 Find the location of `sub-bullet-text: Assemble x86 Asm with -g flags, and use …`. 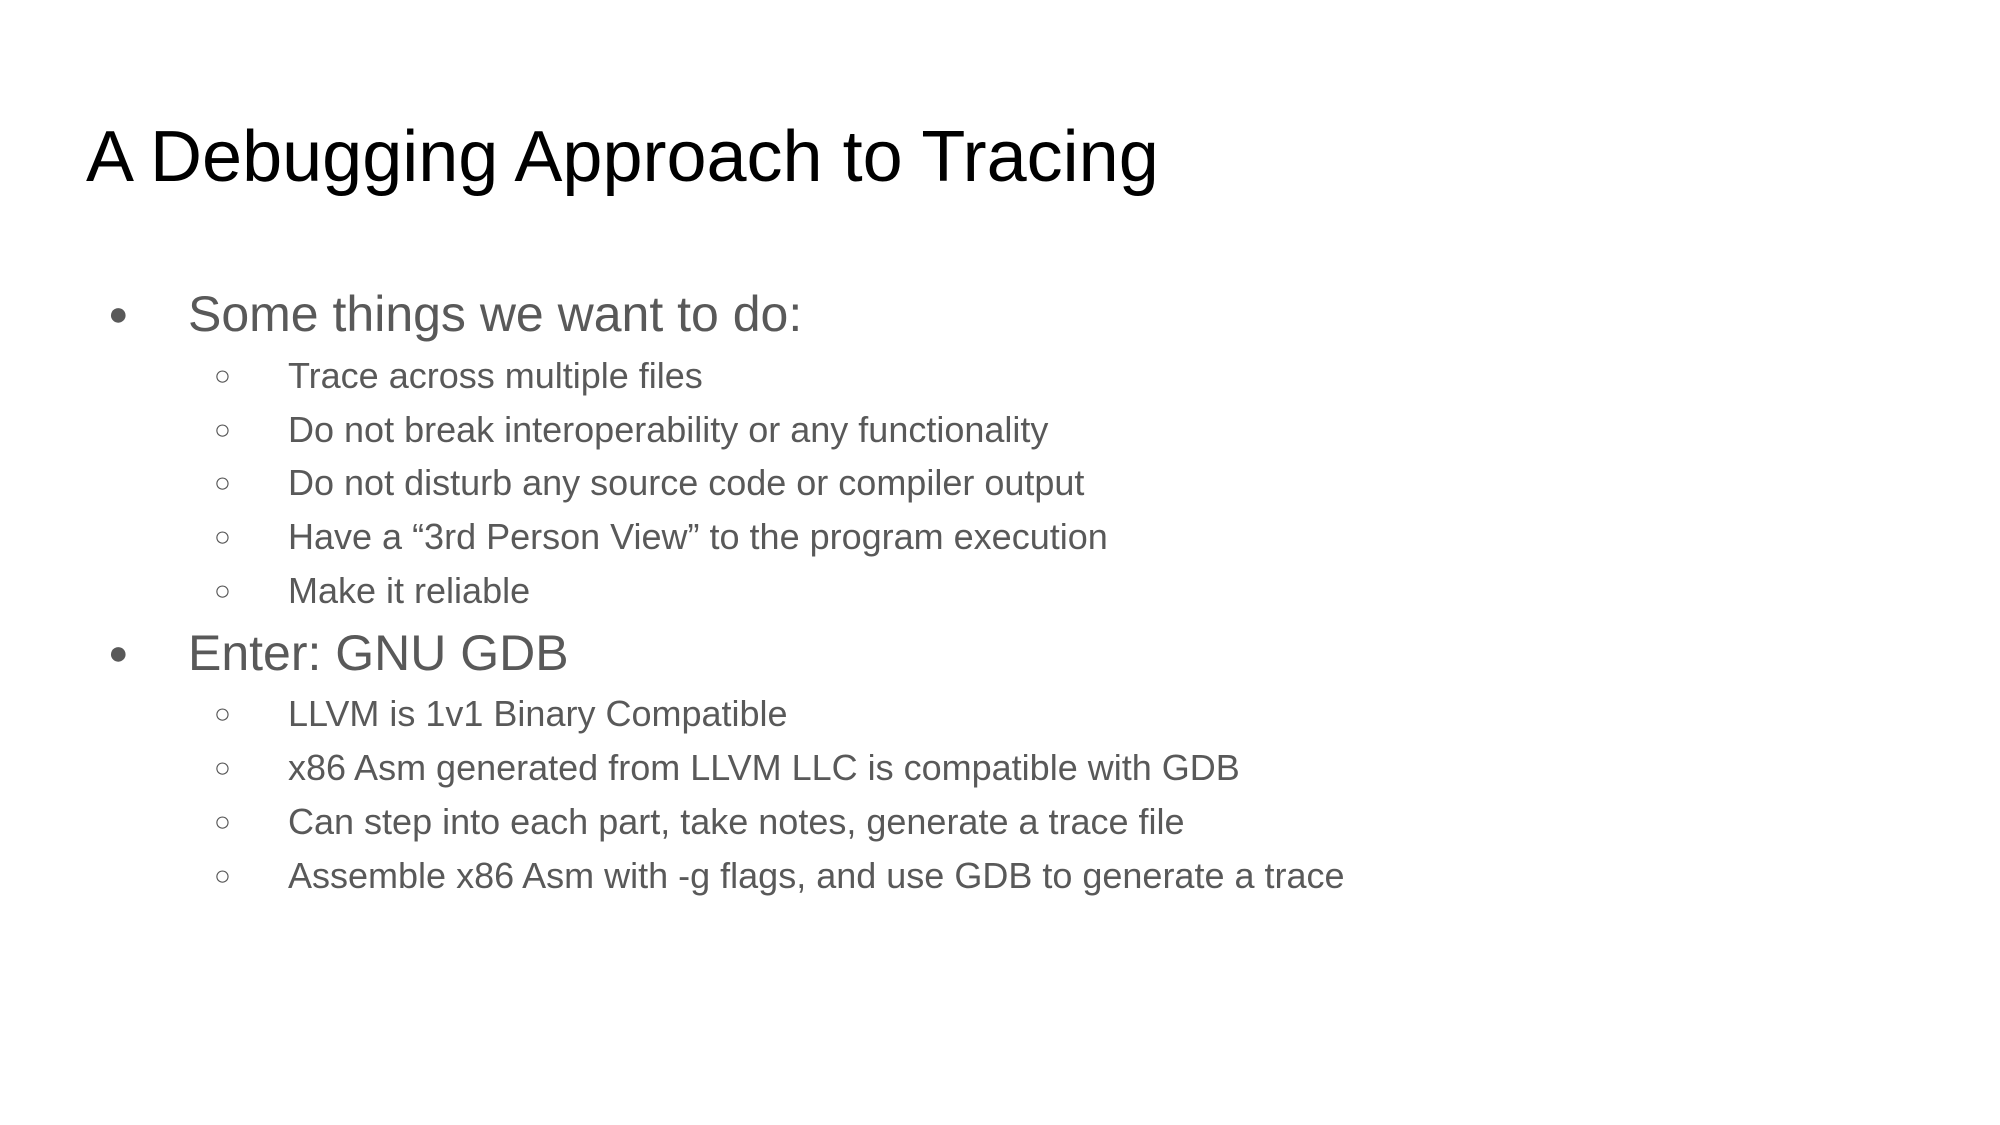

sub-bullet-text: Assemble x86 Asm with -g flags, and use … is located at coordinates (816, 875).